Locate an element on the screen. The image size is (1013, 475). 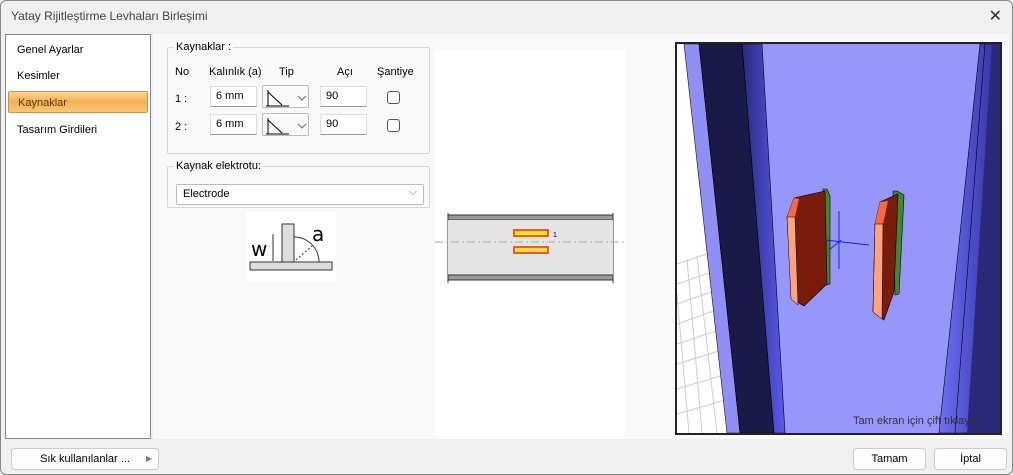
row-number: 2 : is located at coordinates (181, 127).